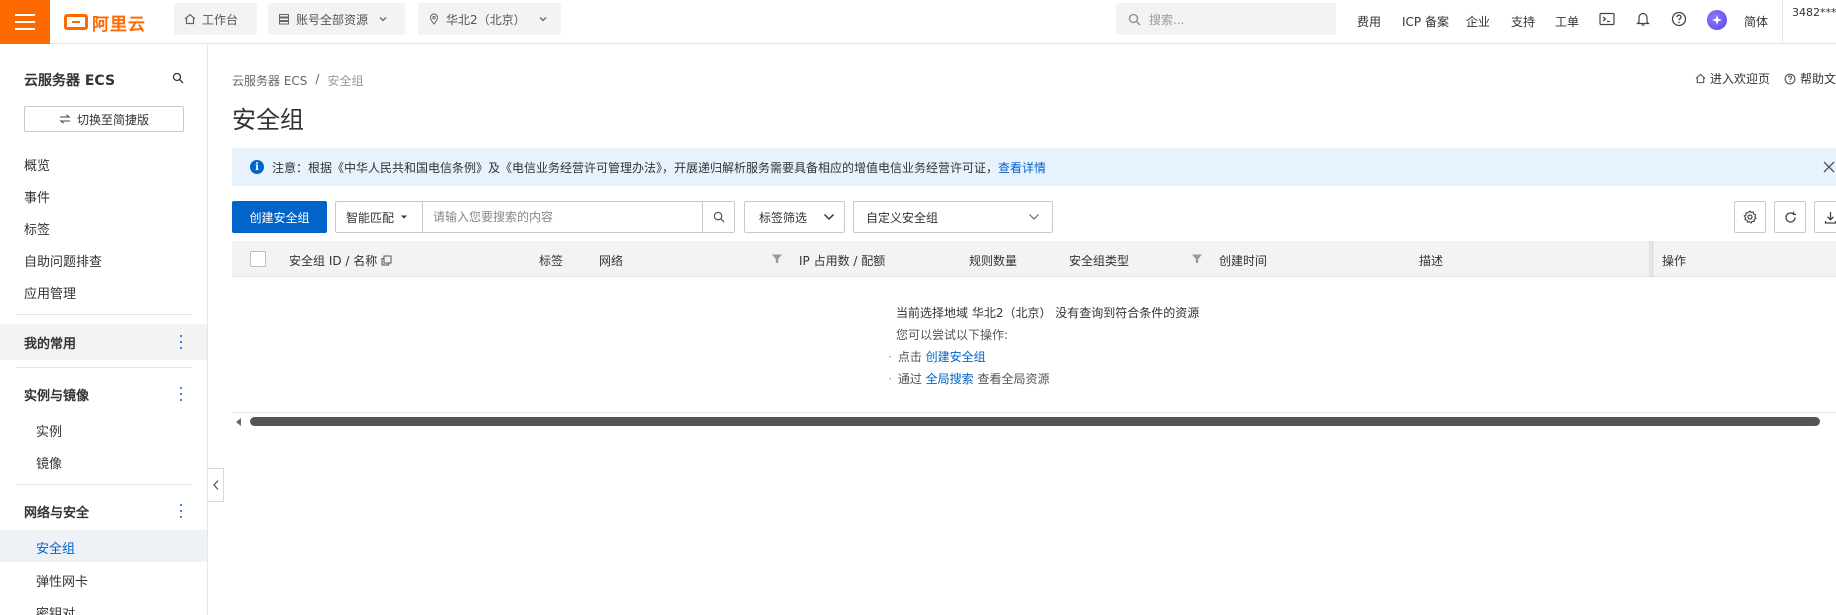 Image resolution: width=1836 pixels, height=615 pixels. I want to click on breadcrumb: 云服务器 ECS / 安全组, so click(297, 80).